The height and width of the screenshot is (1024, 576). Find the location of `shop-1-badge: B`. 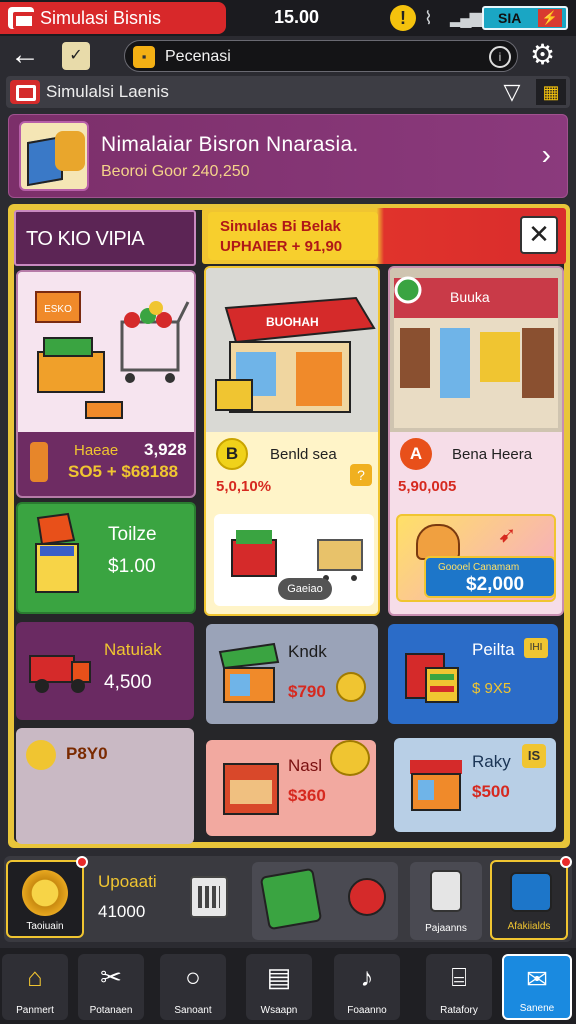

shop-1-badge: B is located at coordinates (232, 454).